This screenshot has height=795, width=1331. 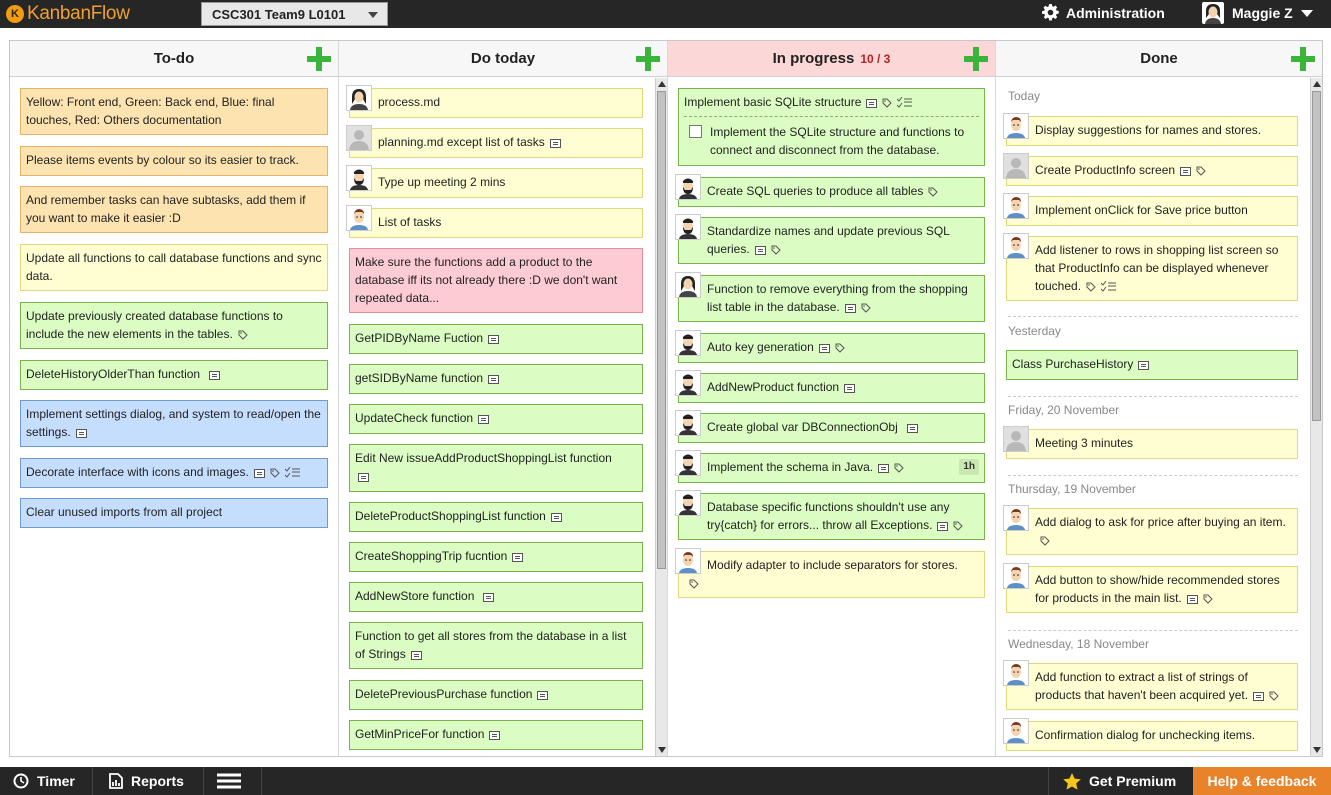 I want to click on reports-label: Reports, so click(x=157, y=781).